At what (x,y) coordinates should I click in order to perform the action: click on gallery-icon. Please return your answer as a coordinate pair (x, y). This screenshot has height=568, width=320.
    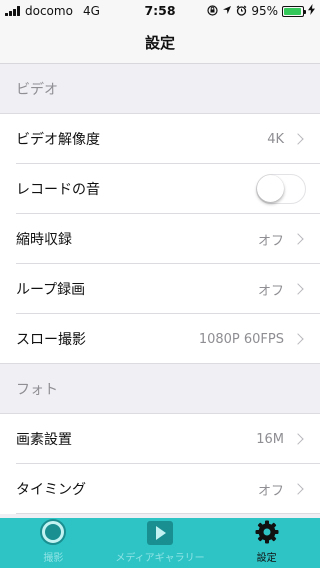
    Looking at the image, I should click on (160, 533).